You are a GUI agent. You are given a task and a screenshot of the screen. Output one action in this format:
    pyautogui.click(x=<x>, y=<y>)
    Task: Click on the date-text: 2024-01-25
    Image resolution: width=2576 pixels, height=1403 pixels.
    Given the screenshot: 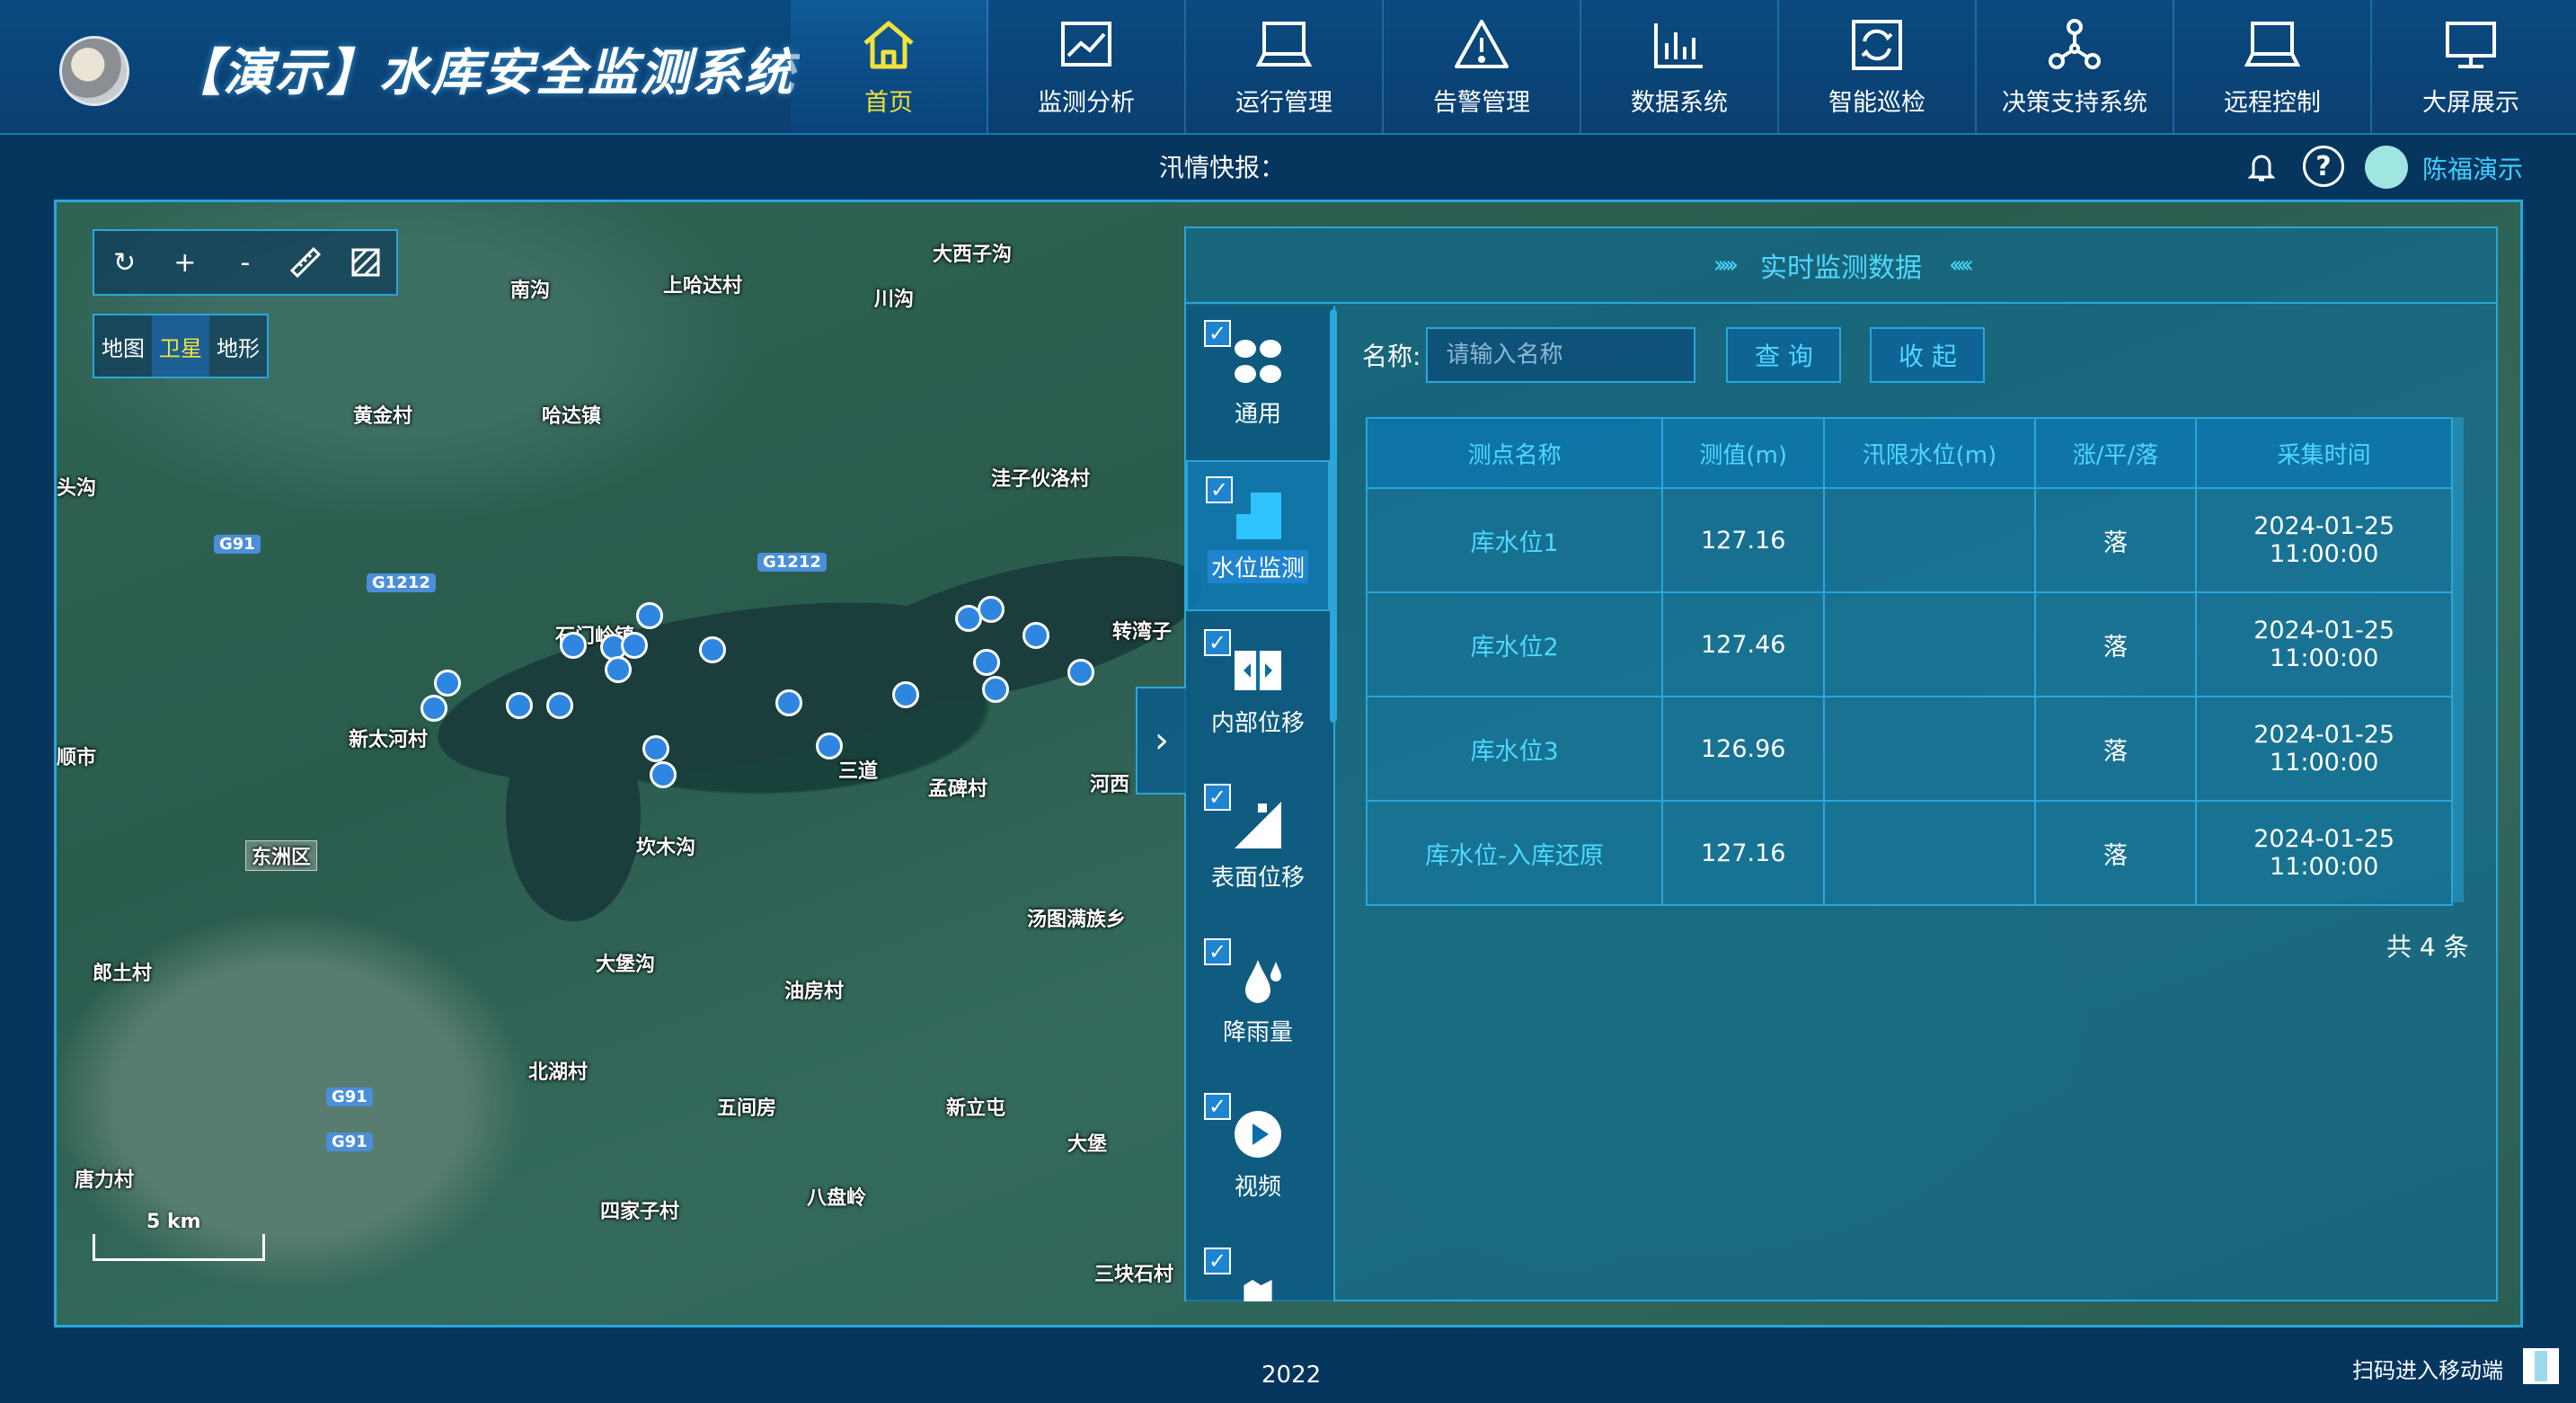 What is the action you would take?
    pyautogui.click(x=2324, y=526)
    